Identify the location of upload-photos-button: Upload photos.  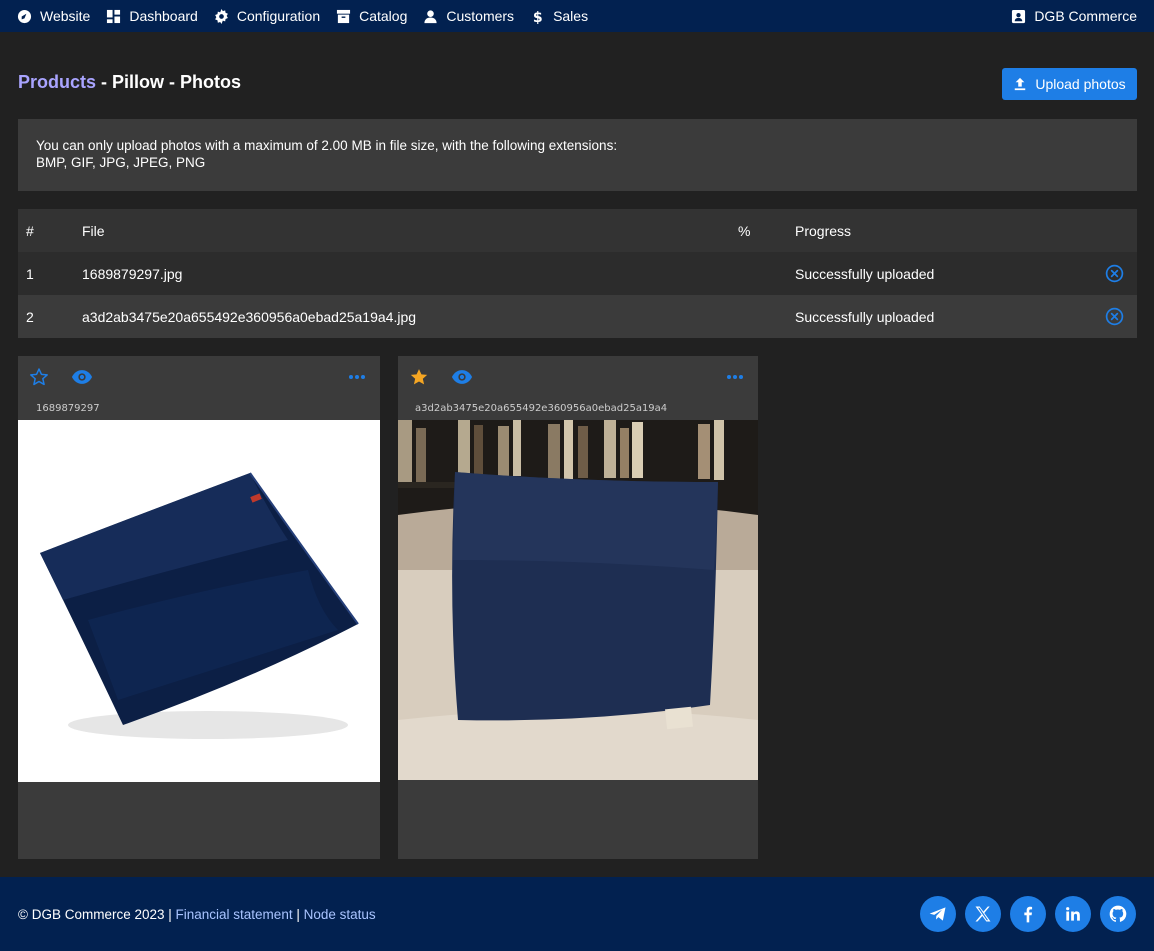
(1069, 84).